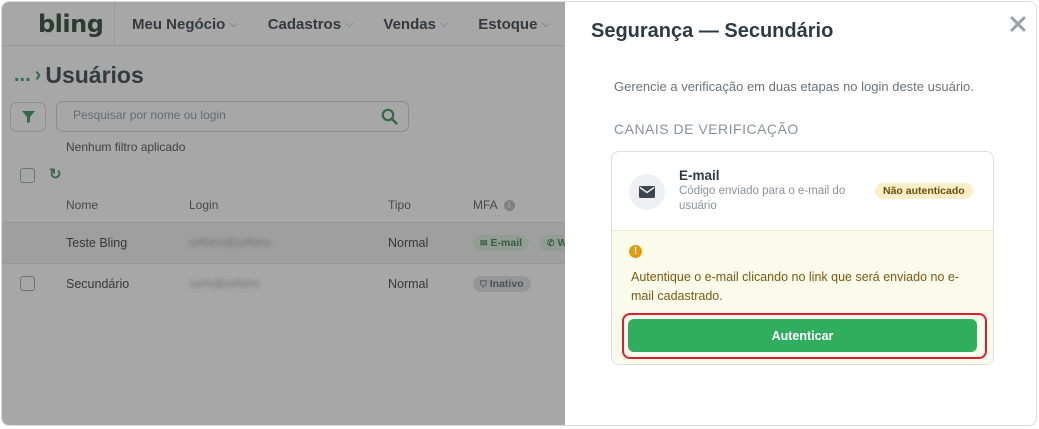 The height and width of the screenshot is (429, 1039). I want to click on warning-icon: !, so click(635, 251).